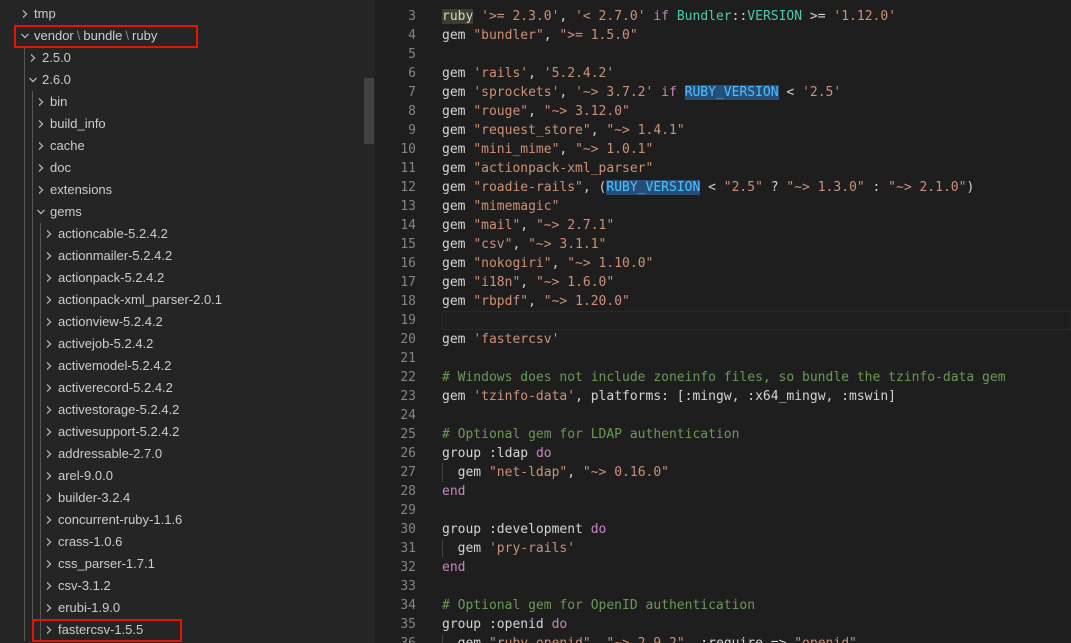  I want to click on code-line: 25 # Optional gem for LDAP authentication, so click(723, 434).